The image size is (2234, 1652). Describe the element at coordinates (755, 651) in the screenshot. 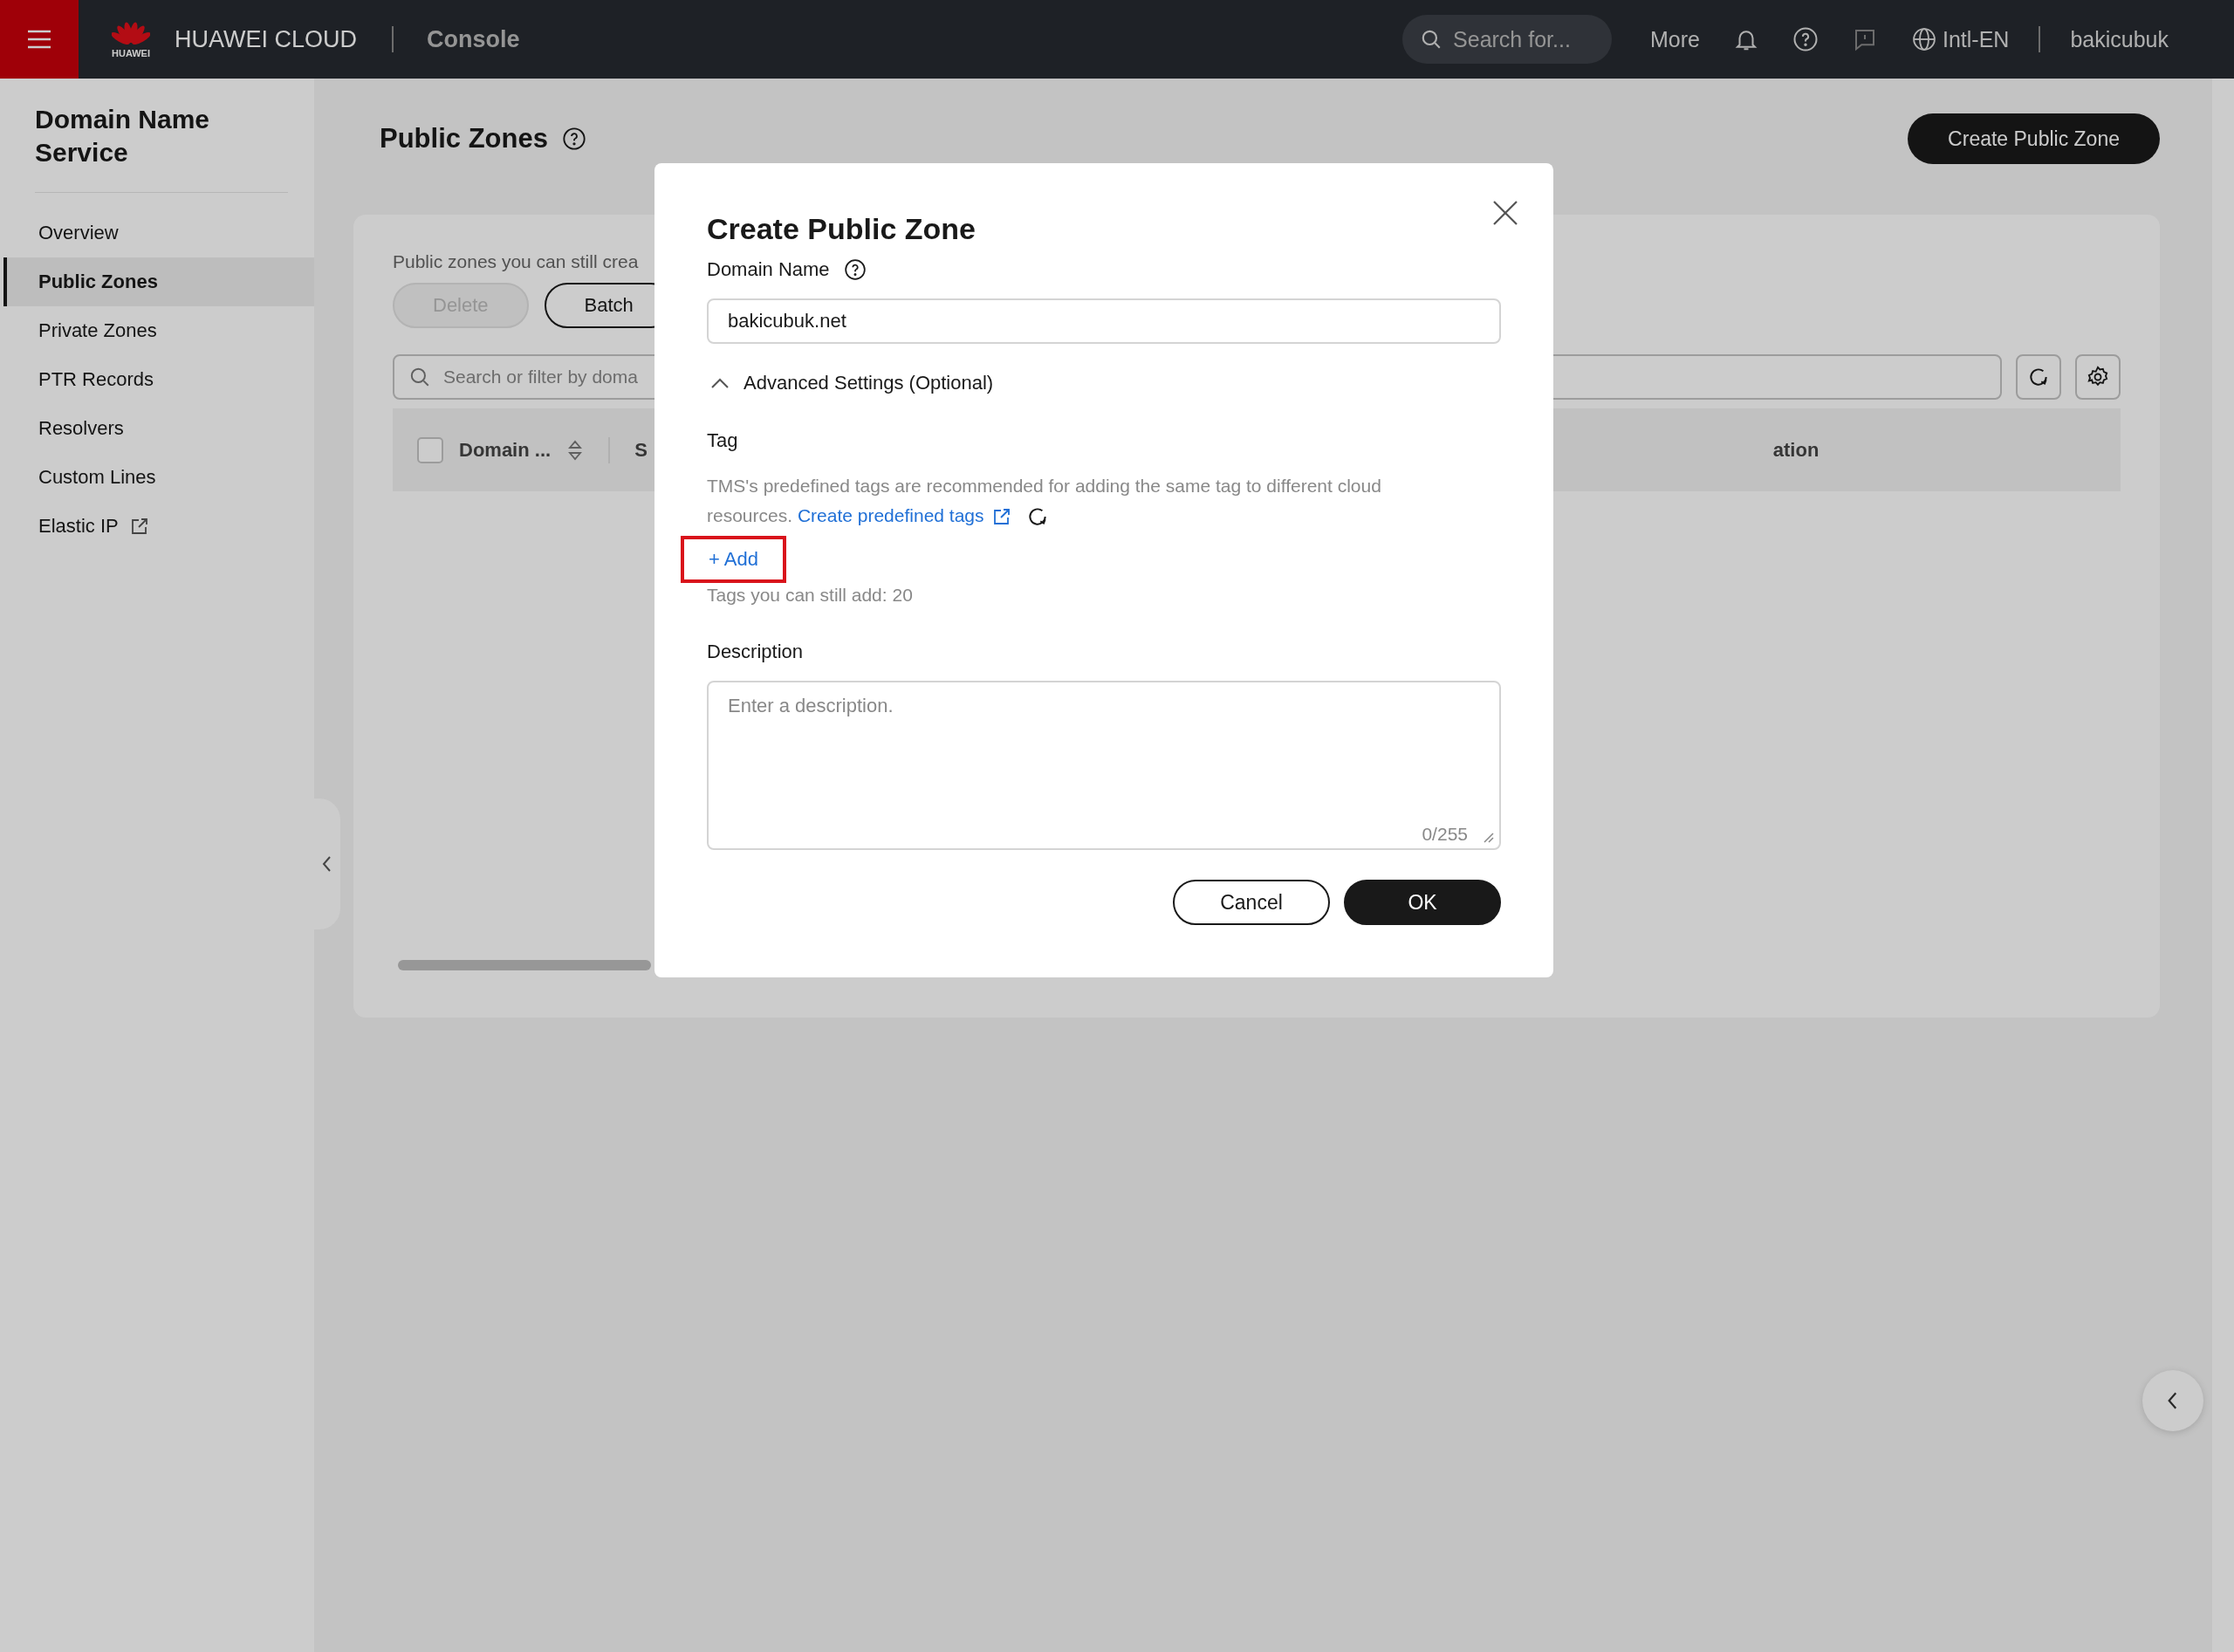

I see `description-label: Description` at that location.